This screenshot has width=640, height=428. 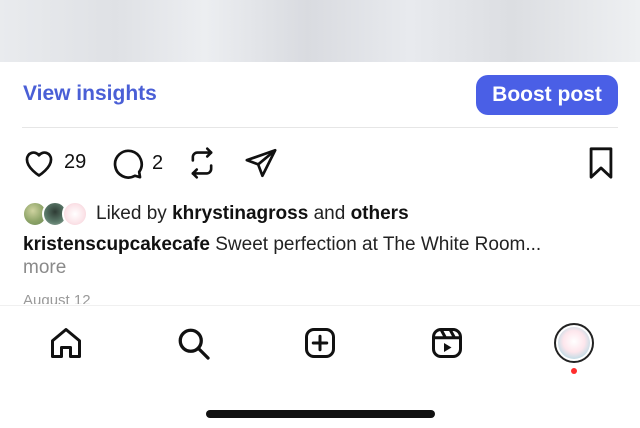 I want to click on liked-by-text: Liked by khrystinagross and others, so click(x=252, y=214).